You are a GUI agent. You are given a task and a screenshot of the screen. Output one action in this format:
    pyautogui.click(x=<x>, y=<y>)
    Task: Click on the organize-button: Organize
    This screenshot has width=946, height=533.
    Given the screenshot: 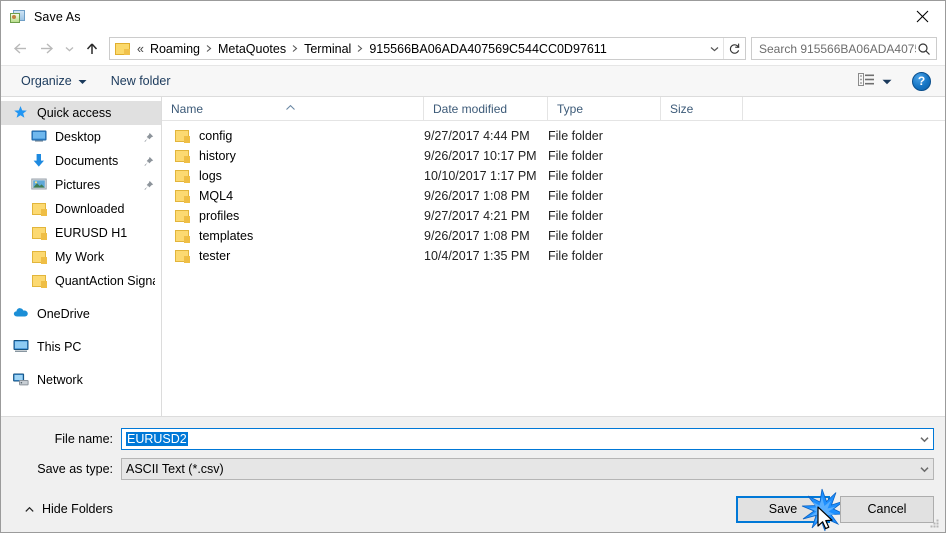 What is the action you would take?
    pyautogui.click(x=54, y=81)
    